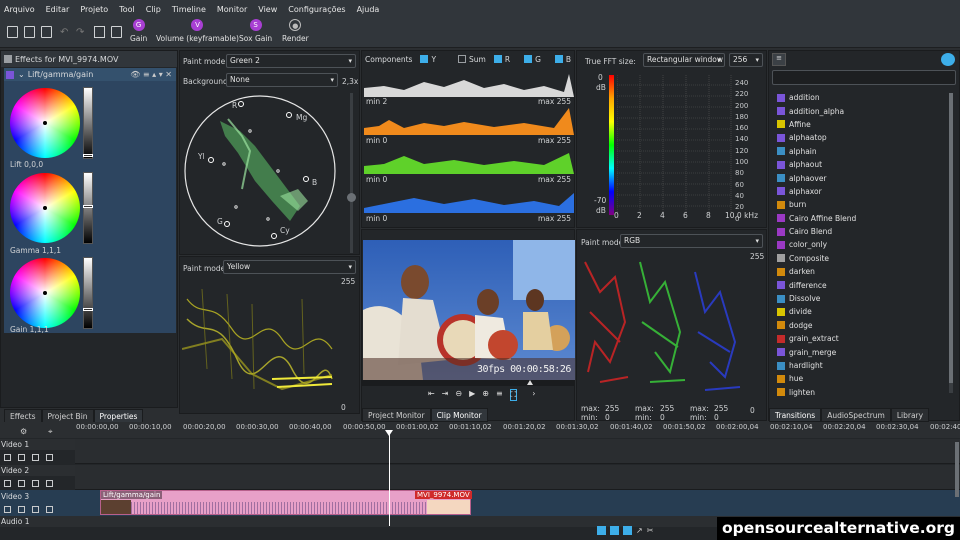 The width and height of the screenshot is (960, 540). I want to click on list-menu-icon: ≡, so click(779, 59).